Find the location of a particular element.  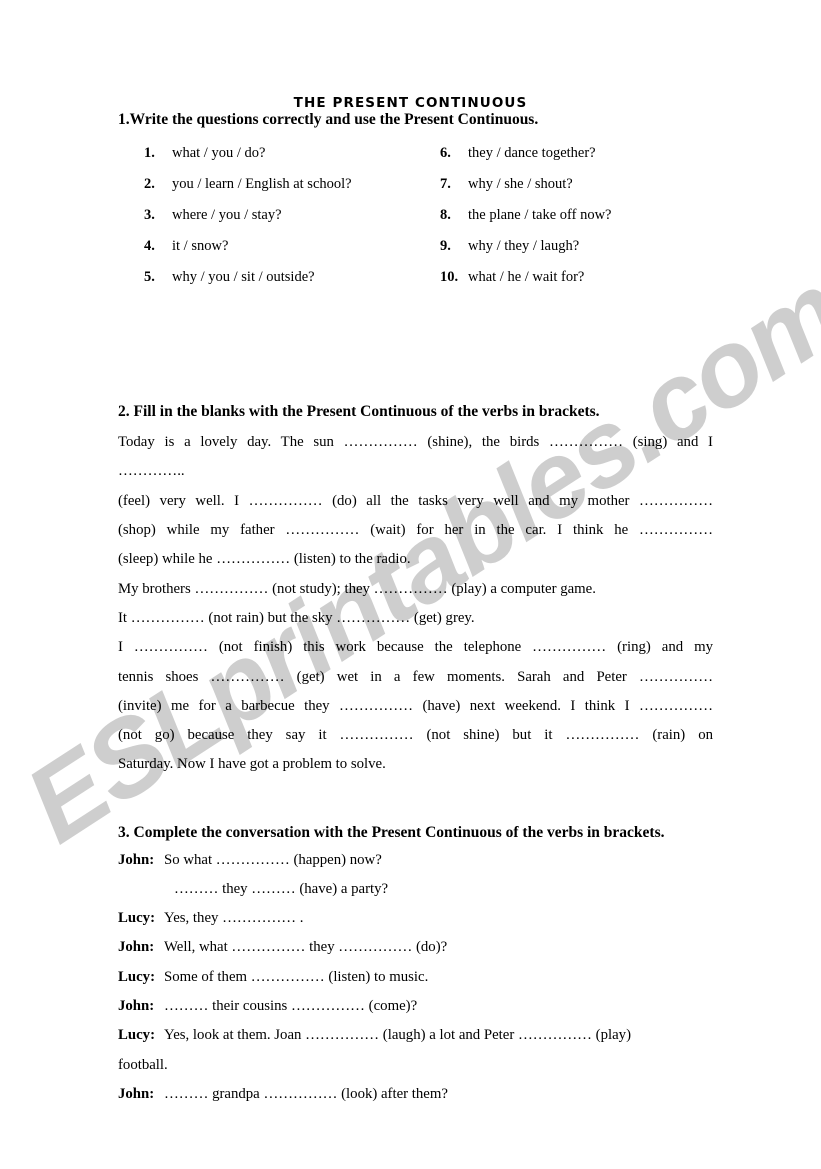

dialogue-line: John: So what …………… (happen) now? is located at coordinates (418, 860).